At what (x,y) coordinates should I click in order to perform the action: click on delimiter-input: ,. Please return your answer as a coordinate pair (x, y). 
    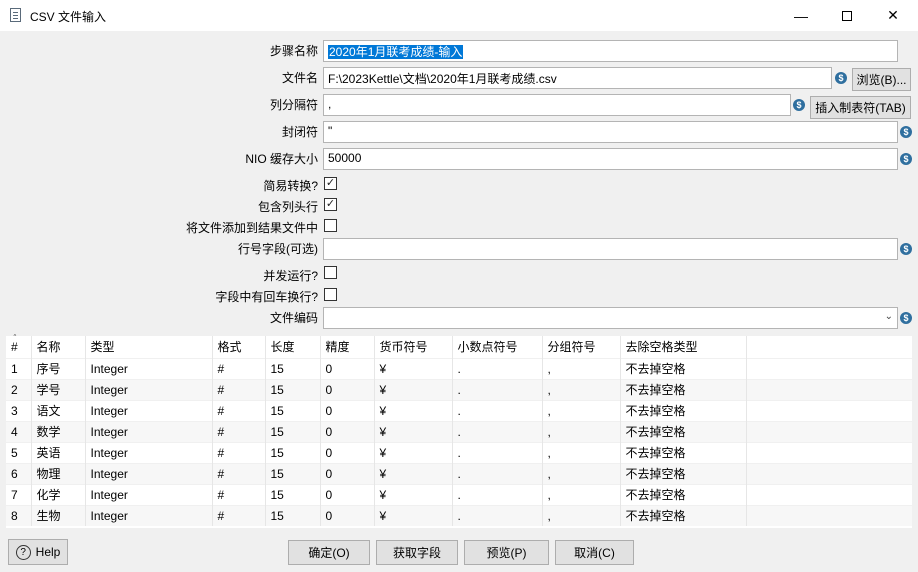
    Looking at the image, I should click on (557, 105).